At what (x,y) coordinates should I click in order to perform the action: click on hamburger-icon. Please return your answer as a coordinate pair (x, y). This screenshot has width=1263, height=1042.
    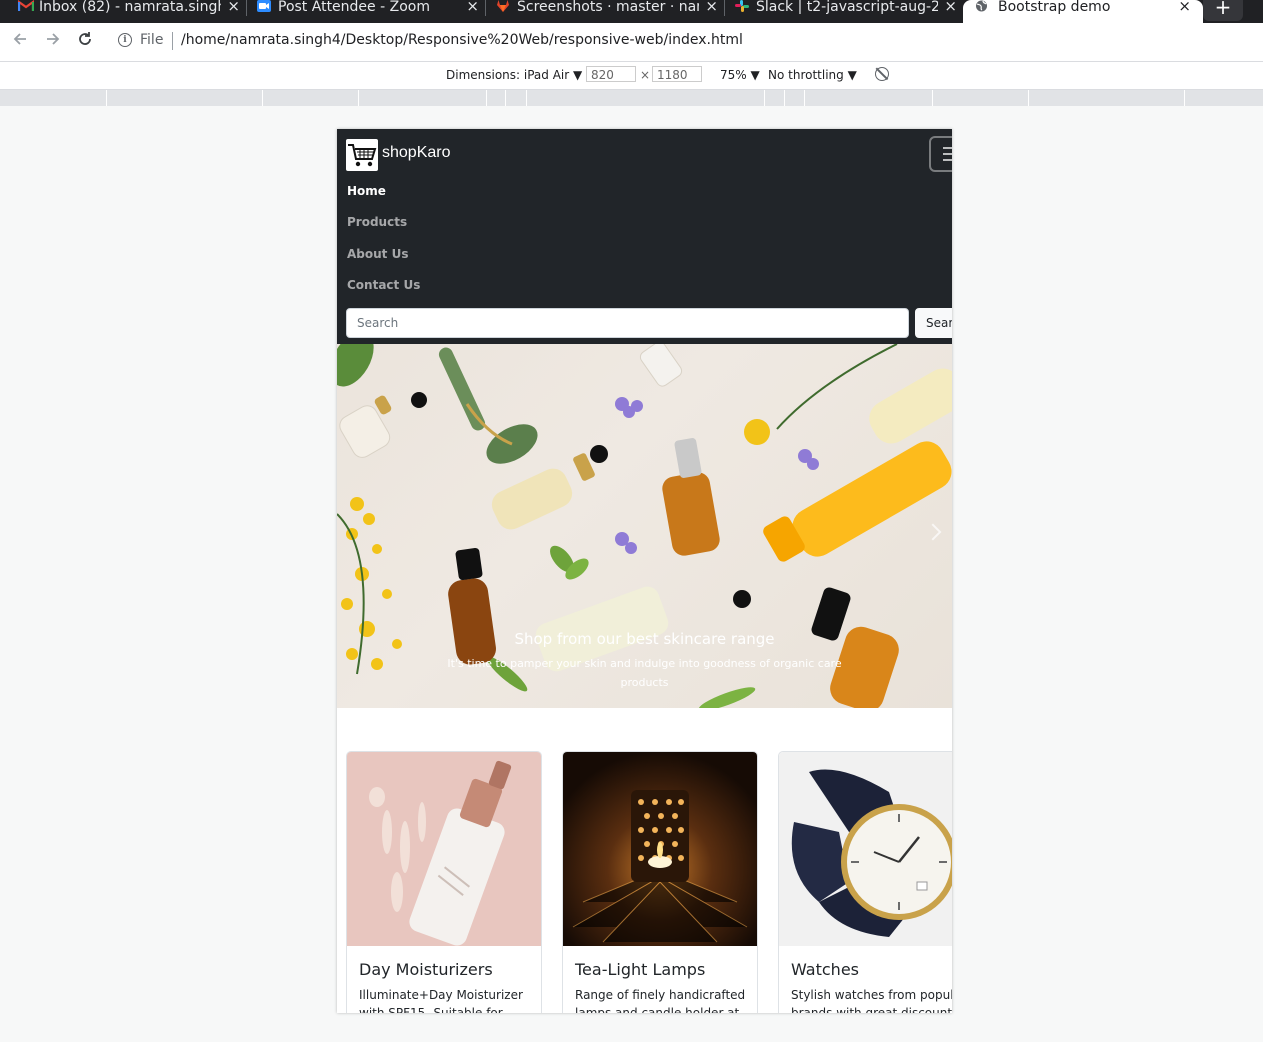
    Looking at the image, I should click on (947, 154).